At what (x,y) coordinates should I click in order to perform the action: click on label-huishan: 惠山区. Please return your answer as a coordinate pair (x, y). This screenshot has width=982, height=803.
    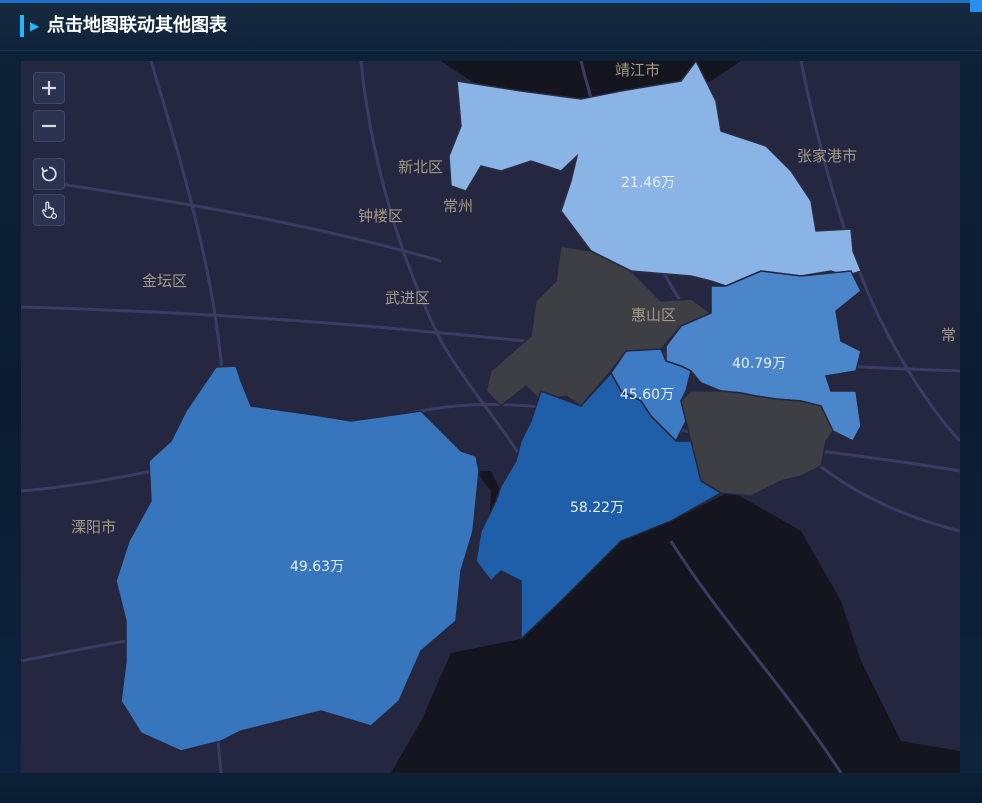
    Looking at the image, I should click on (653, 315).